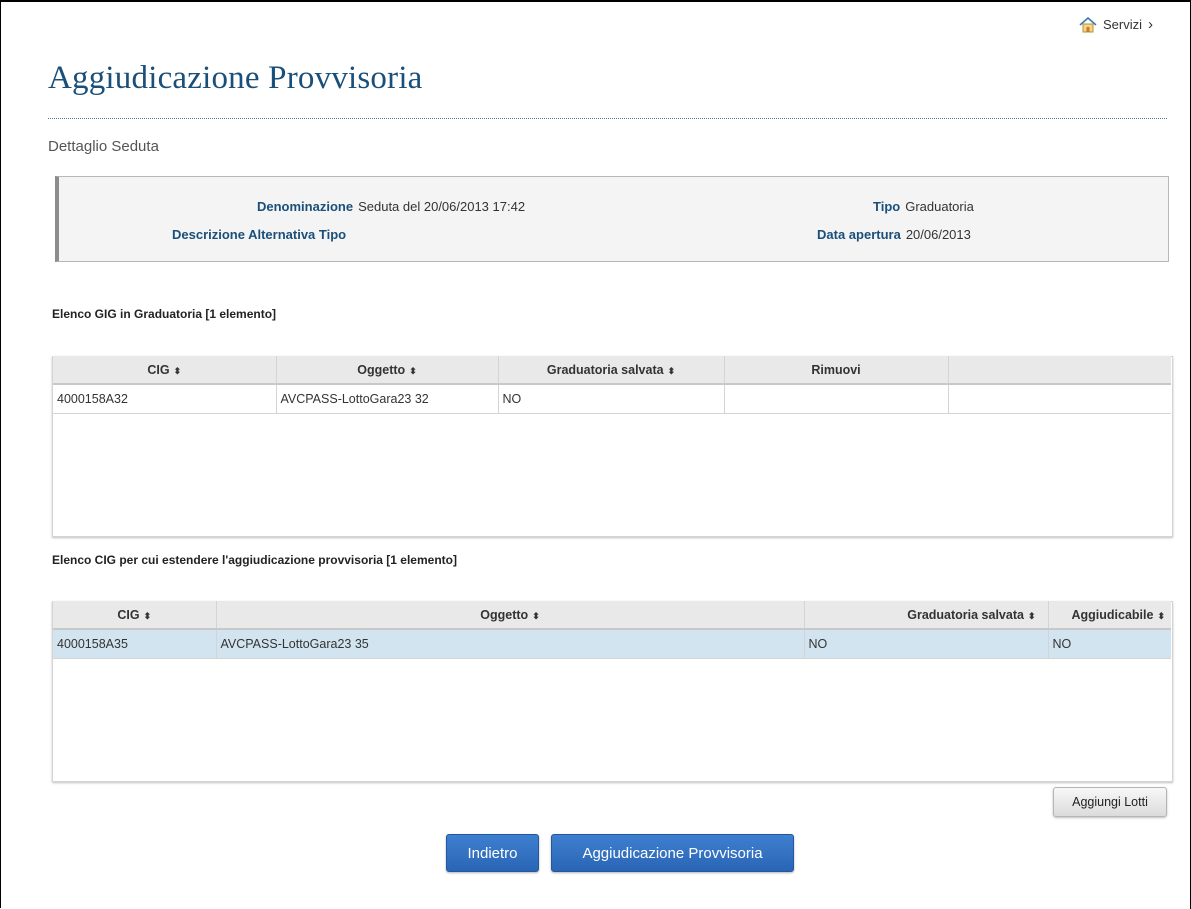  What do you see at coordinates (836, 370) in the screenshot?
I see `column-header-rimuovi: Rimuovi` at bounding box center [836, 370].